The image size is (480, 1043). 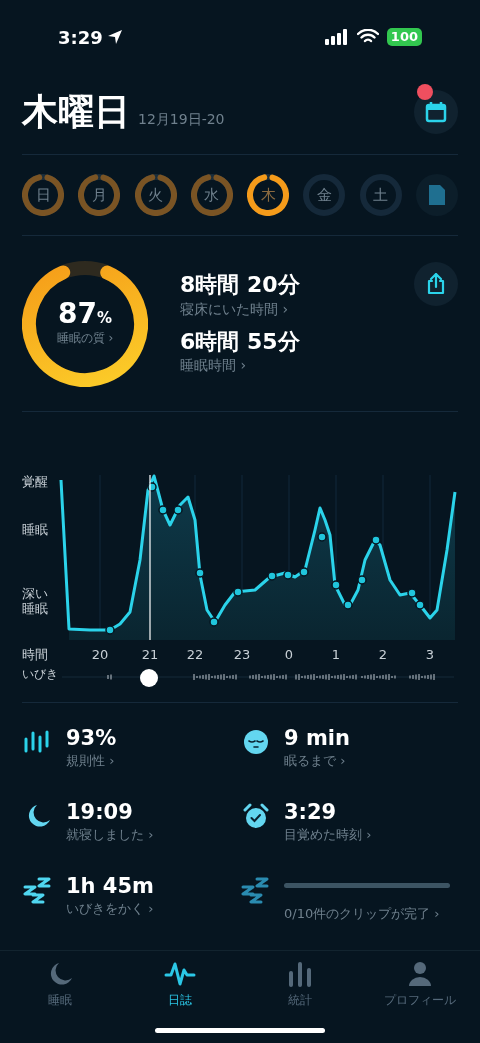 What do you see at coordinates (91, 761) in the screenshot?
I see `stat-label: 規則性 ›` at bounding box center [91, 761].